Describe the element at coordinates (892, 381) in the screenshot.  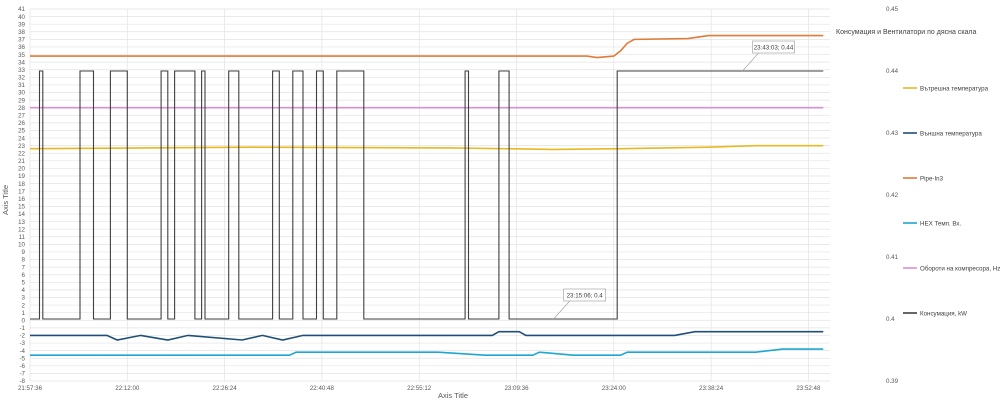
I see `right-tick-label: 0.39` at that location.